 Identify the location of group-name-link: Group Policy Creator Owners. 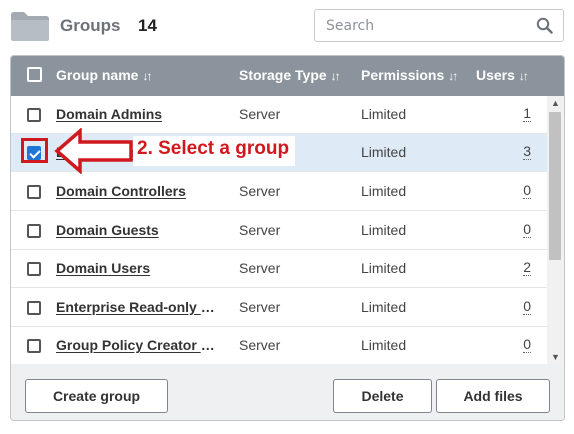
(138, 345).